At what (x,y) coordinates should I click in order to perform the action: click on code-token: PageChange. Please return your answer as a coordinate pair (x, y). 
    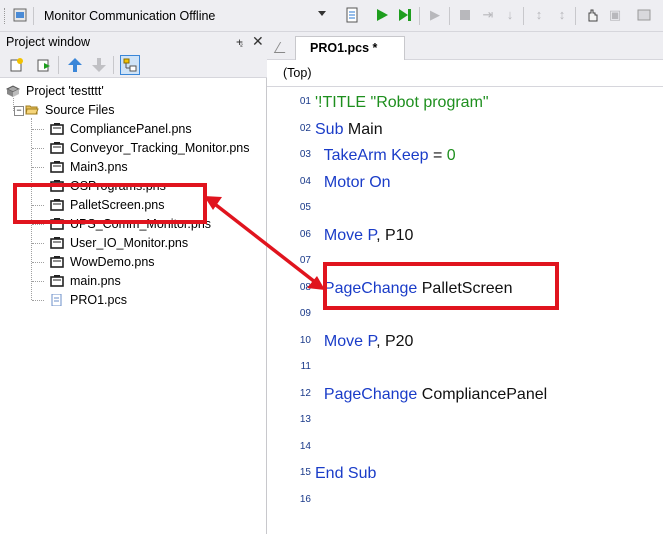
    Looking at the image, I should click on (366, 394).